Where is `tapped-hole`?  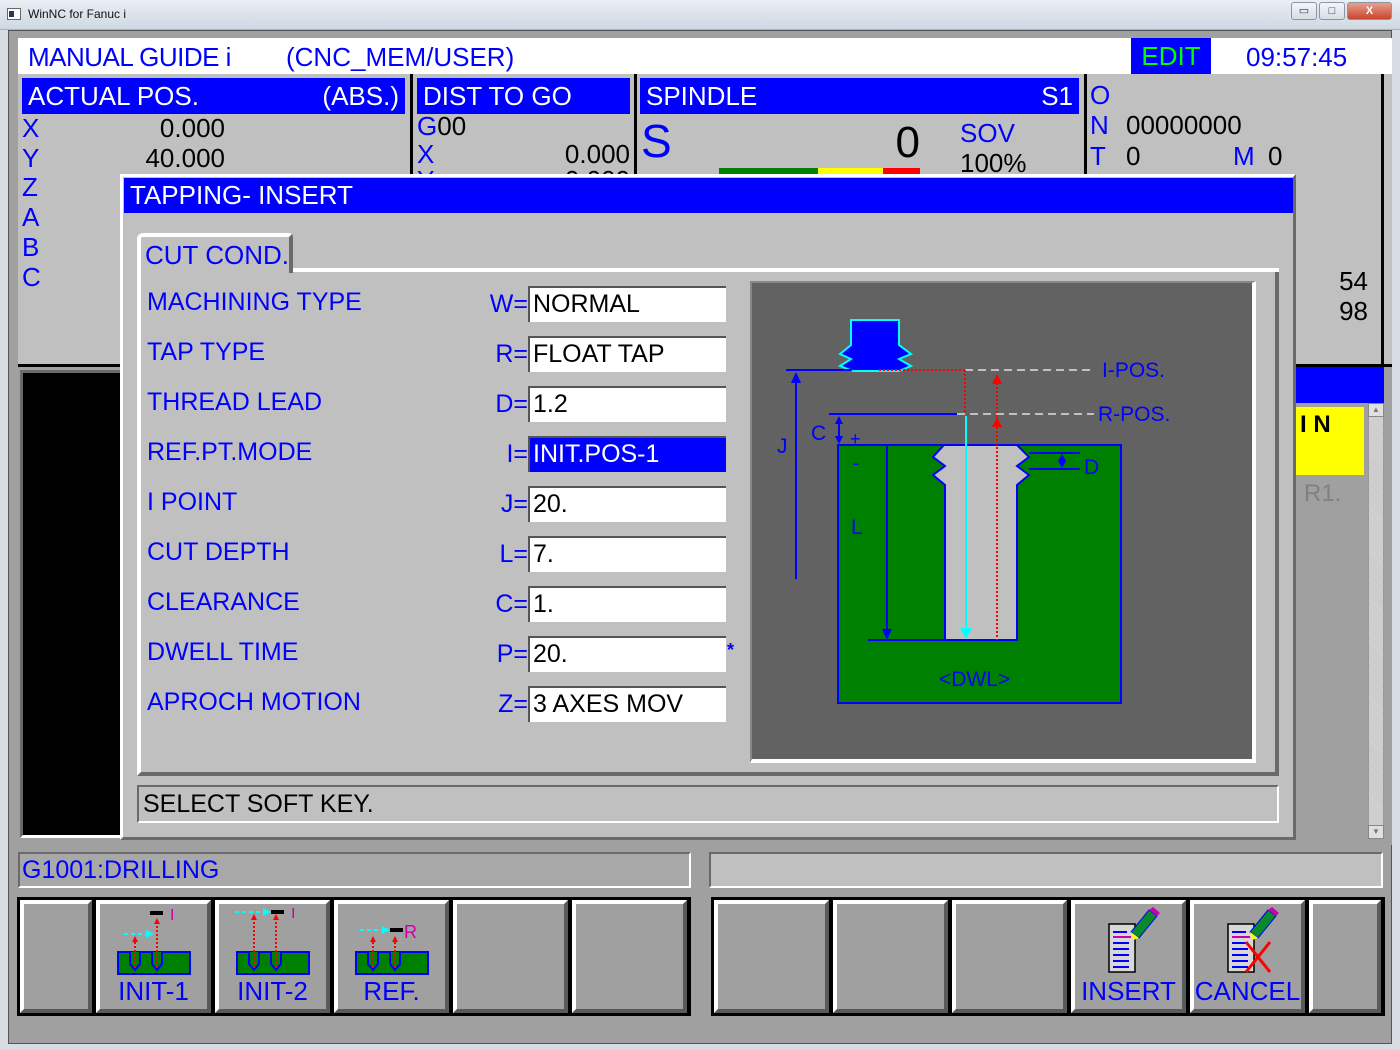
tapped-hole is located at coordinates (981, 542).